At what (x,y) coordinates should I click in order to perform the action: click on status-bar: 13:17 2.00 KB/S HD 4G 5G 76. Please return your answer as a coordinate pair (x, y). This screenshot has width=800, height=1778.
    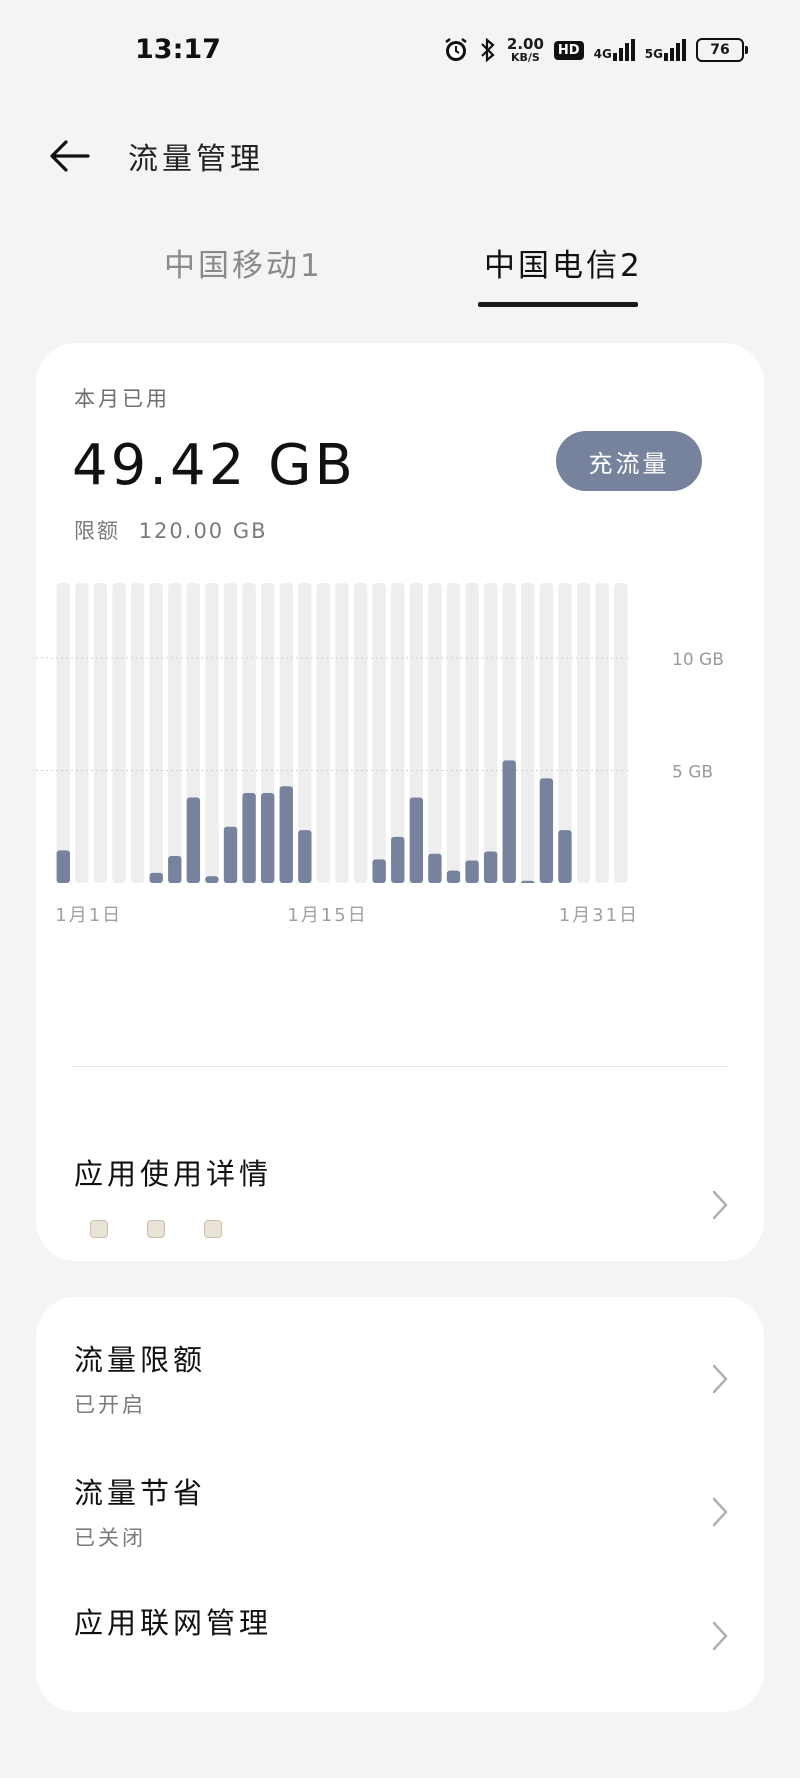
    Looking at the image, I should click on (400, 50).